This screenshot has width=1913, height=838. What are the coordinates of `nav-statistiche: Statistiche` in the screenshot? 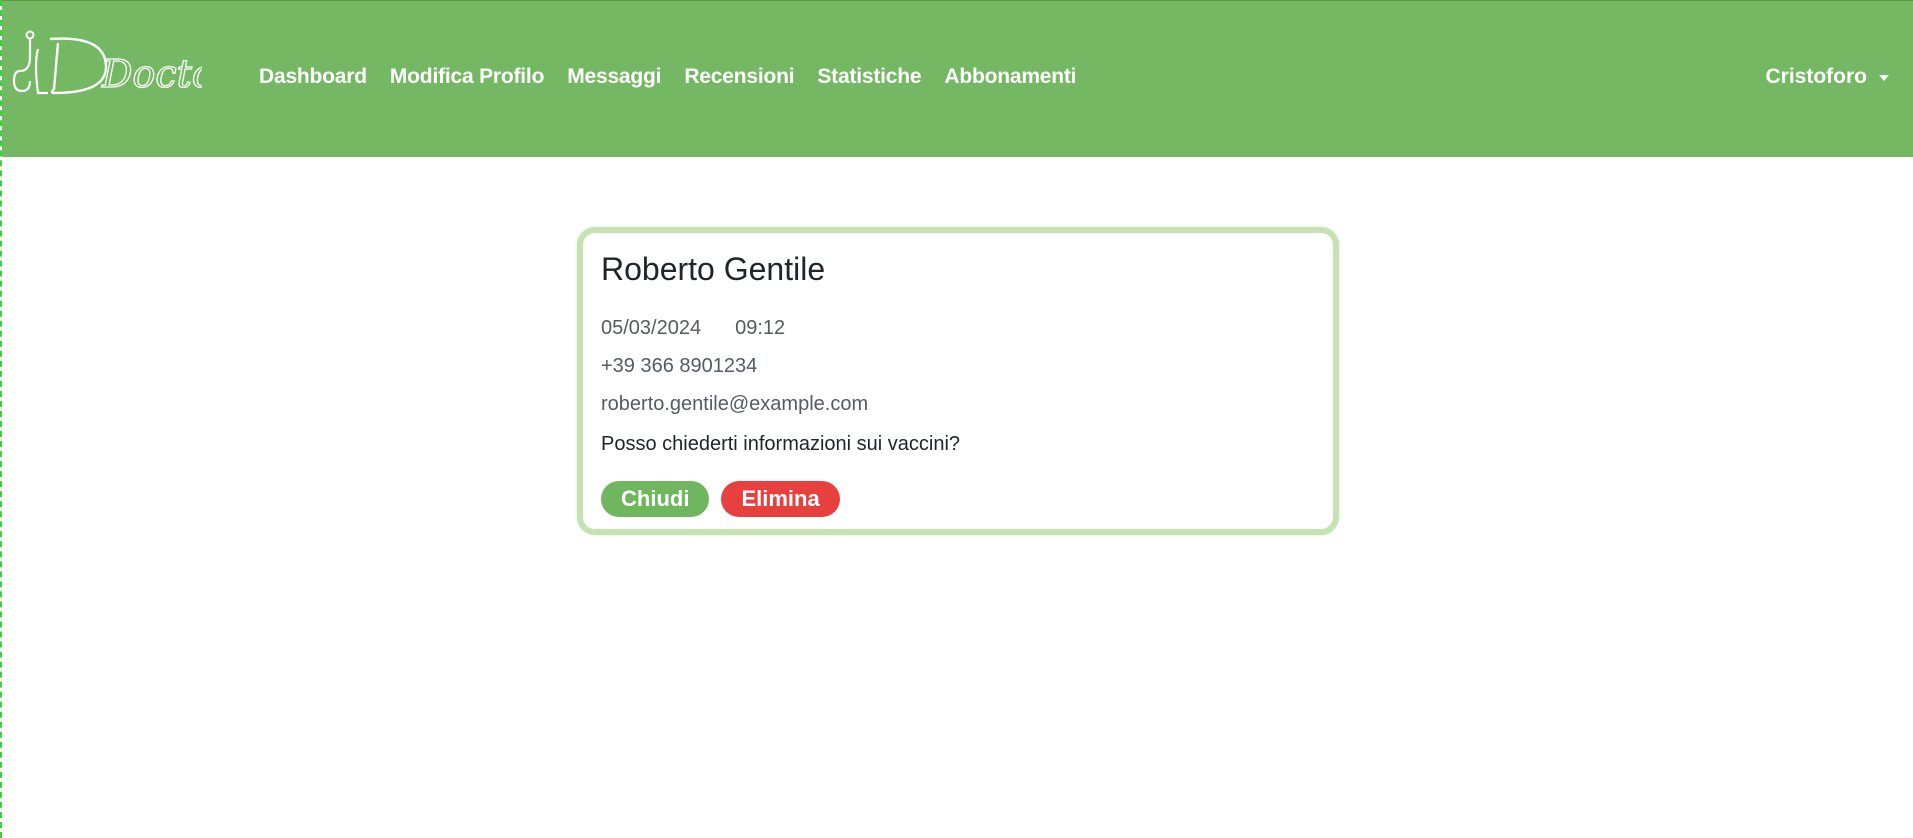 It's located at (869, 77).